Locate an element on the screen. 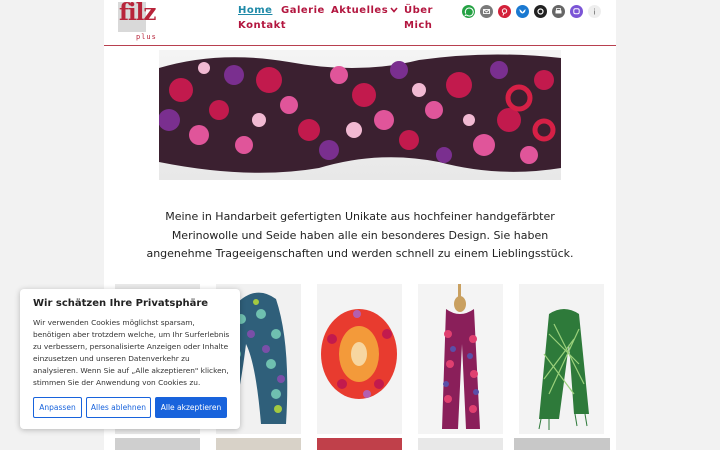 This screenshot has width=720, height=450. mastodon-icon is located at coordinates (576, 11).